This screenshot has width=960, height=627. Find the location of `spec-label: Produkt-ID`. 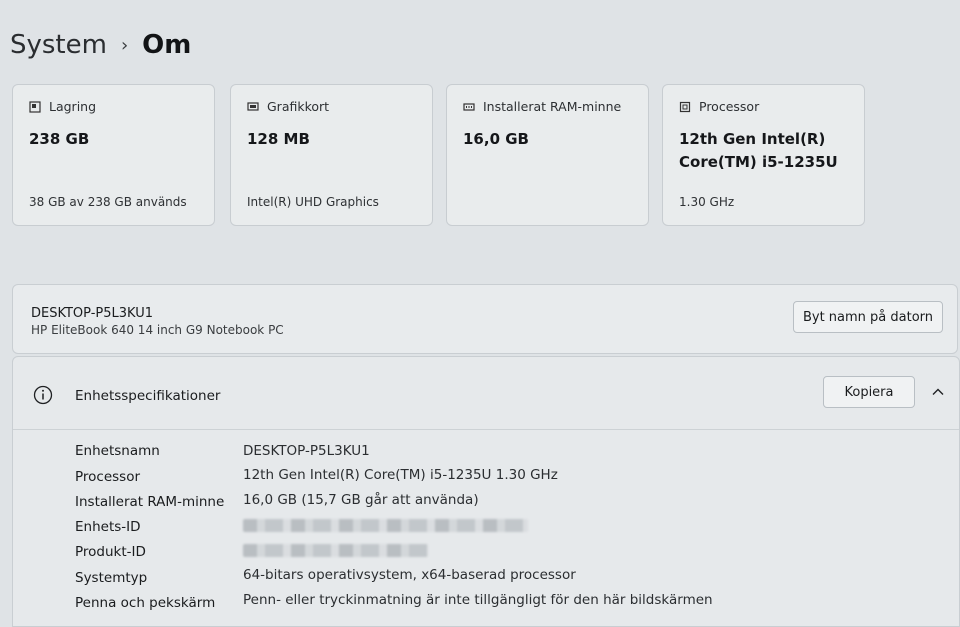

spec-label: Produkt-ID is located at coordinates (110, 552).